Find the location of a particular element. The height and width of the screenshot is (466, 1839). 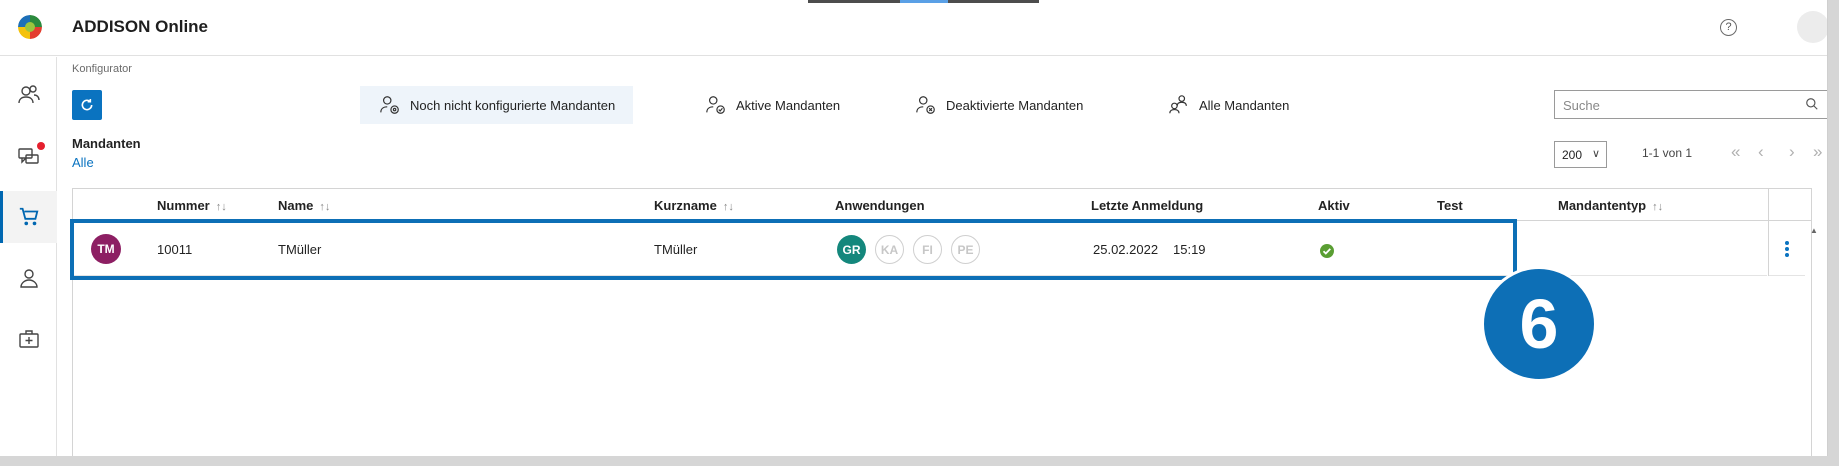

tab-label: Alle Mandanten is located at coordinates (1244, 105).